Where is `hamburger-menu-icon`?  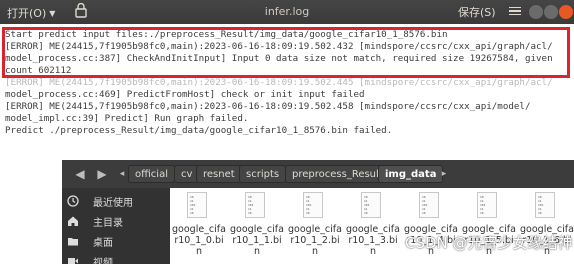 hamburger-menu-icon is located at coordinates (515, 11).